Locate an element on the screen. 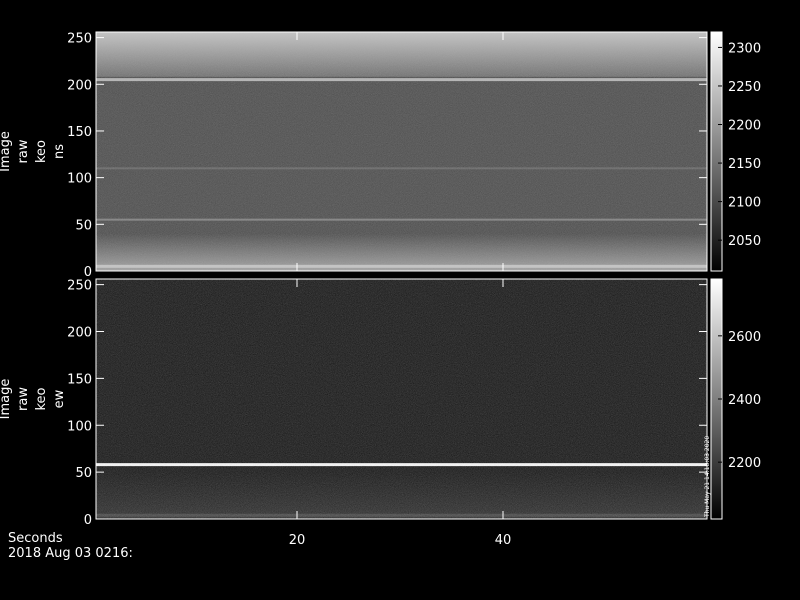  y-tick-label: 0 is located at coordinates (88, 520).